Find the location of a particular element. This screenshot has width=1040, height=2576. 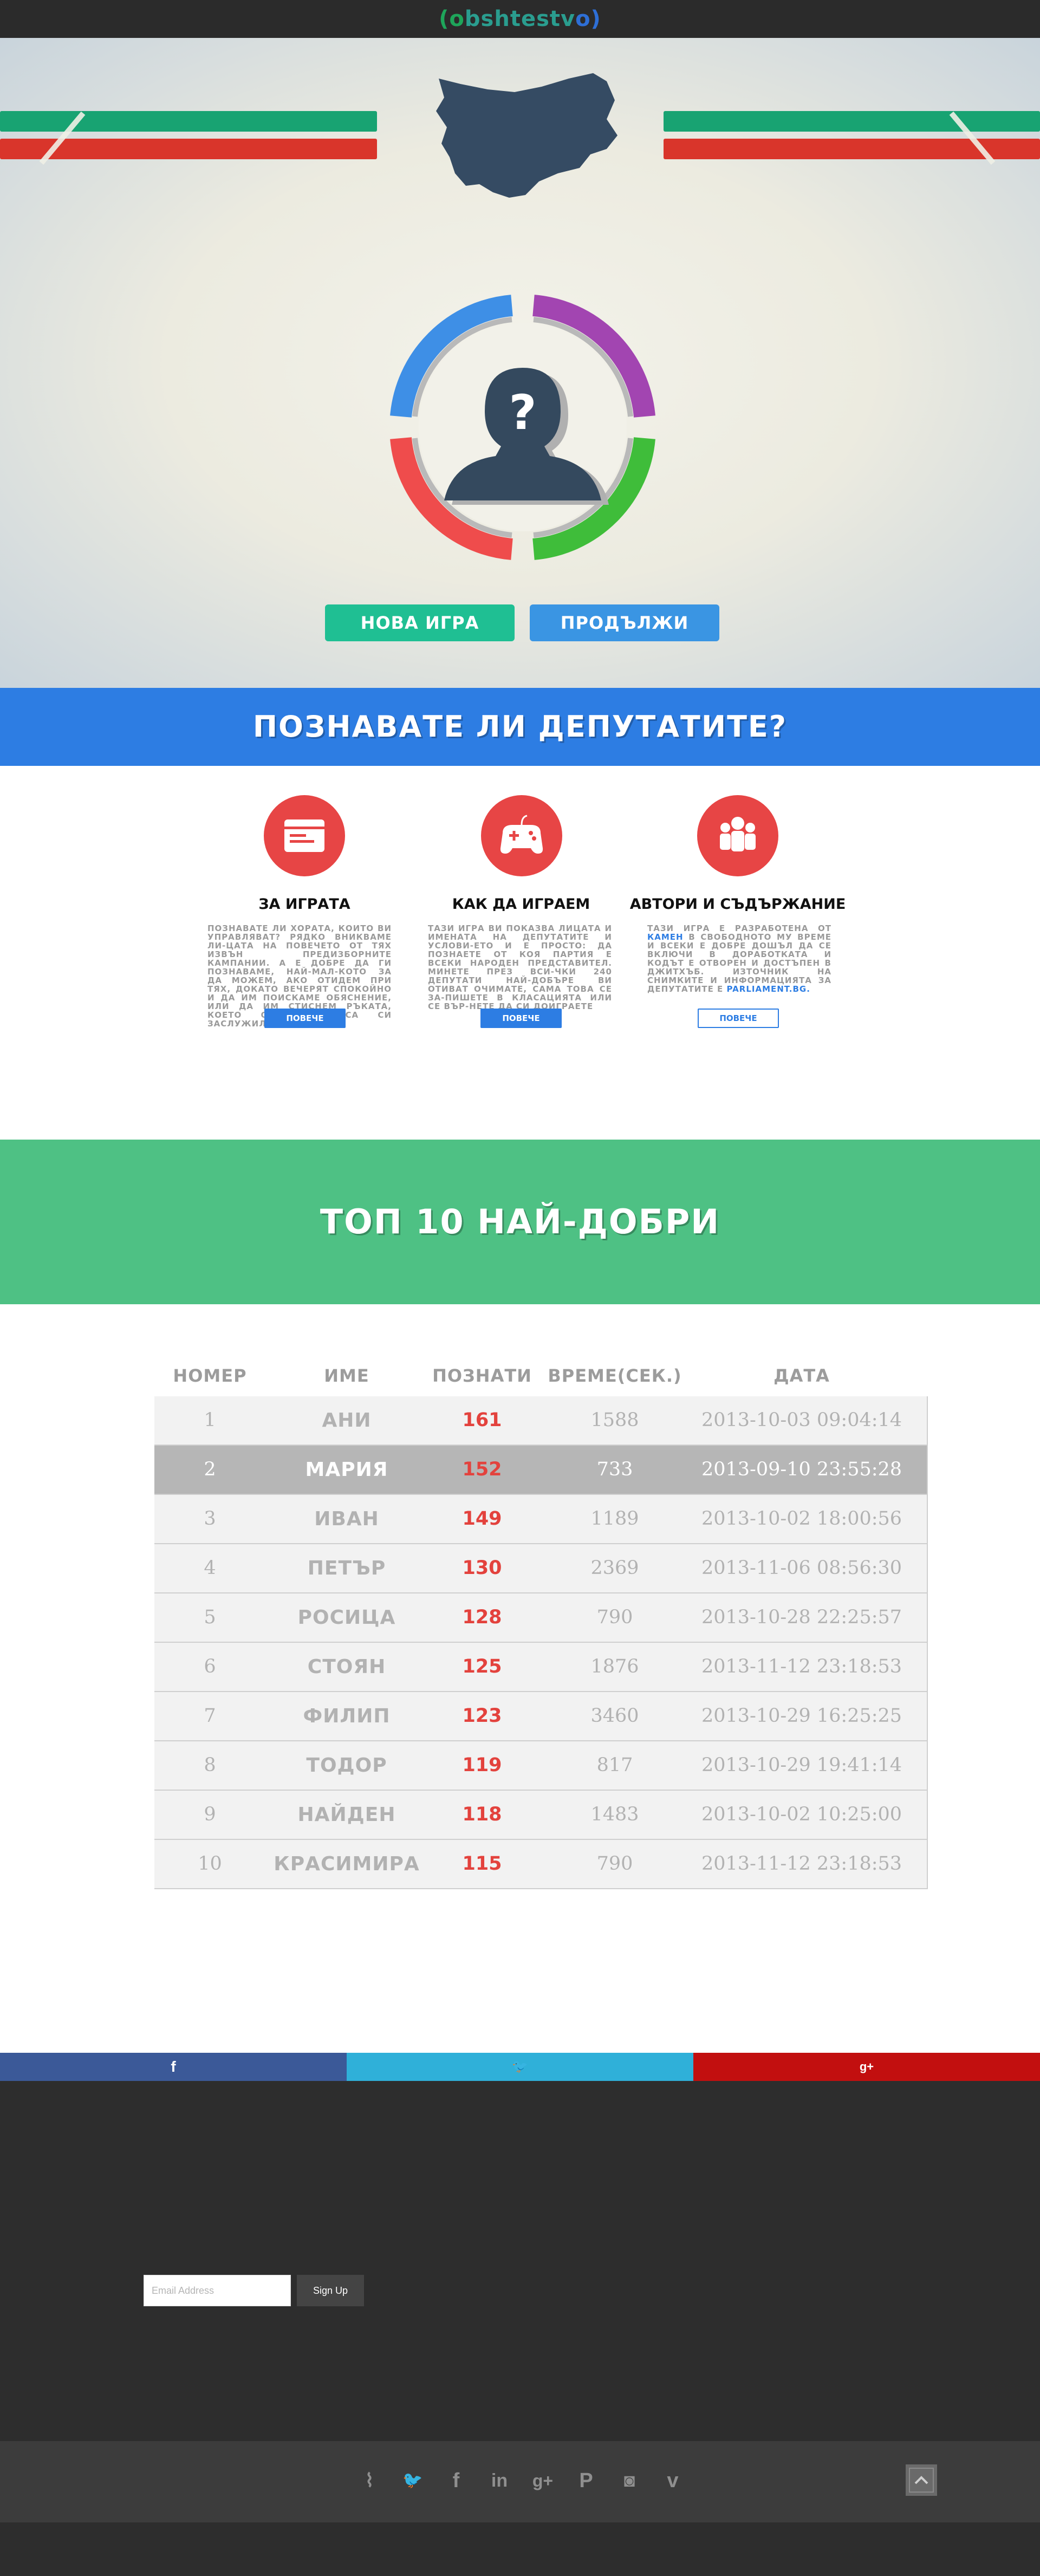

logo-left: (o is located at coordinates (452, 18).